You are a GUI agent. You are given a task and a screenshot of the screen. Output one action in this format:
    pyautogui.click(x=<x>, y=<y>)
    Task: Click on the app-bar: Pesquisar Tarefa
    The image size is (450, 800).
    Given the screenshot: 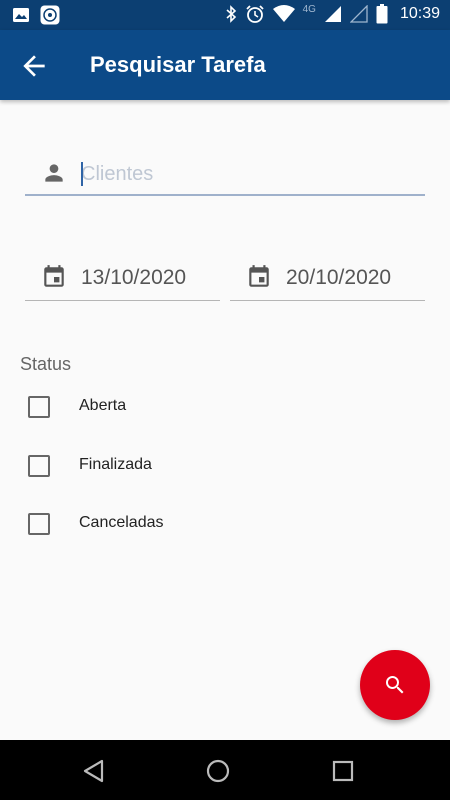 What is the action you would take?
    pyautogui.click(x=225, y=65)
    